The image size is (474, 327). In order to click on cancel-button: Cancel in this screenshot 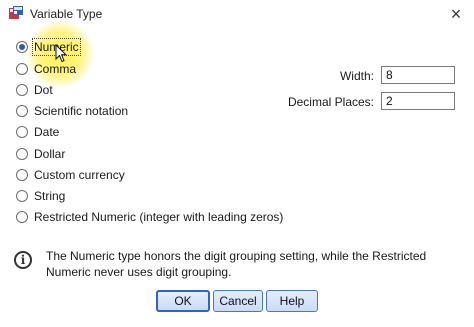, I will do `click(238, 301)`.